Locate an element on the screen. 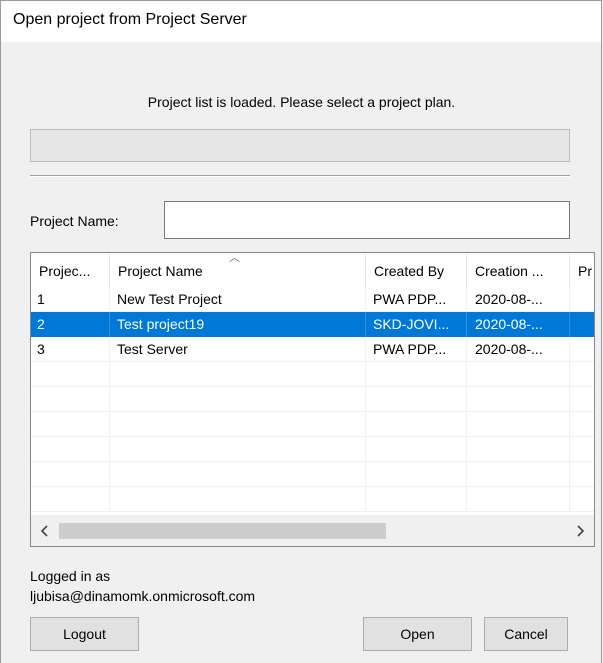  column-header-created-by: Created By is located at coordinates (416, 270).